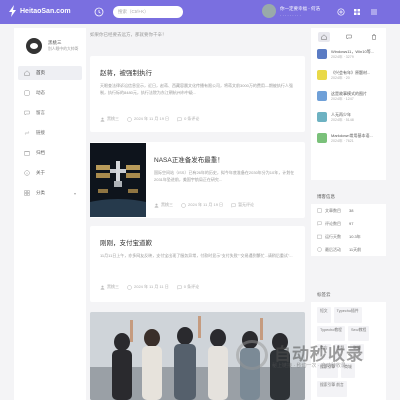  I want to click on tag-item: 主题, so click(340, 352).